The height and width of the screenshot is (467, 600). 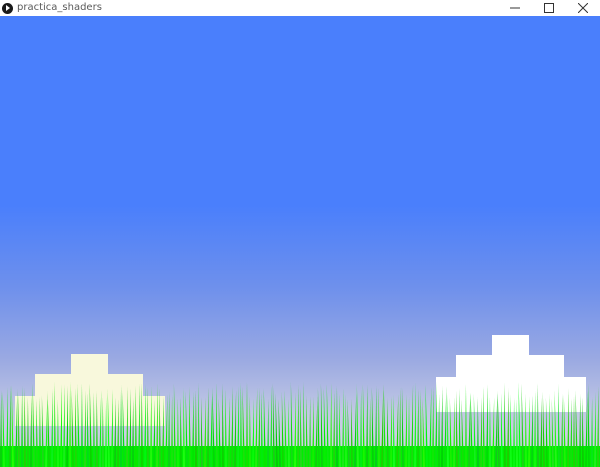 I want to click on maximize-button, so click(x=549, y=8).